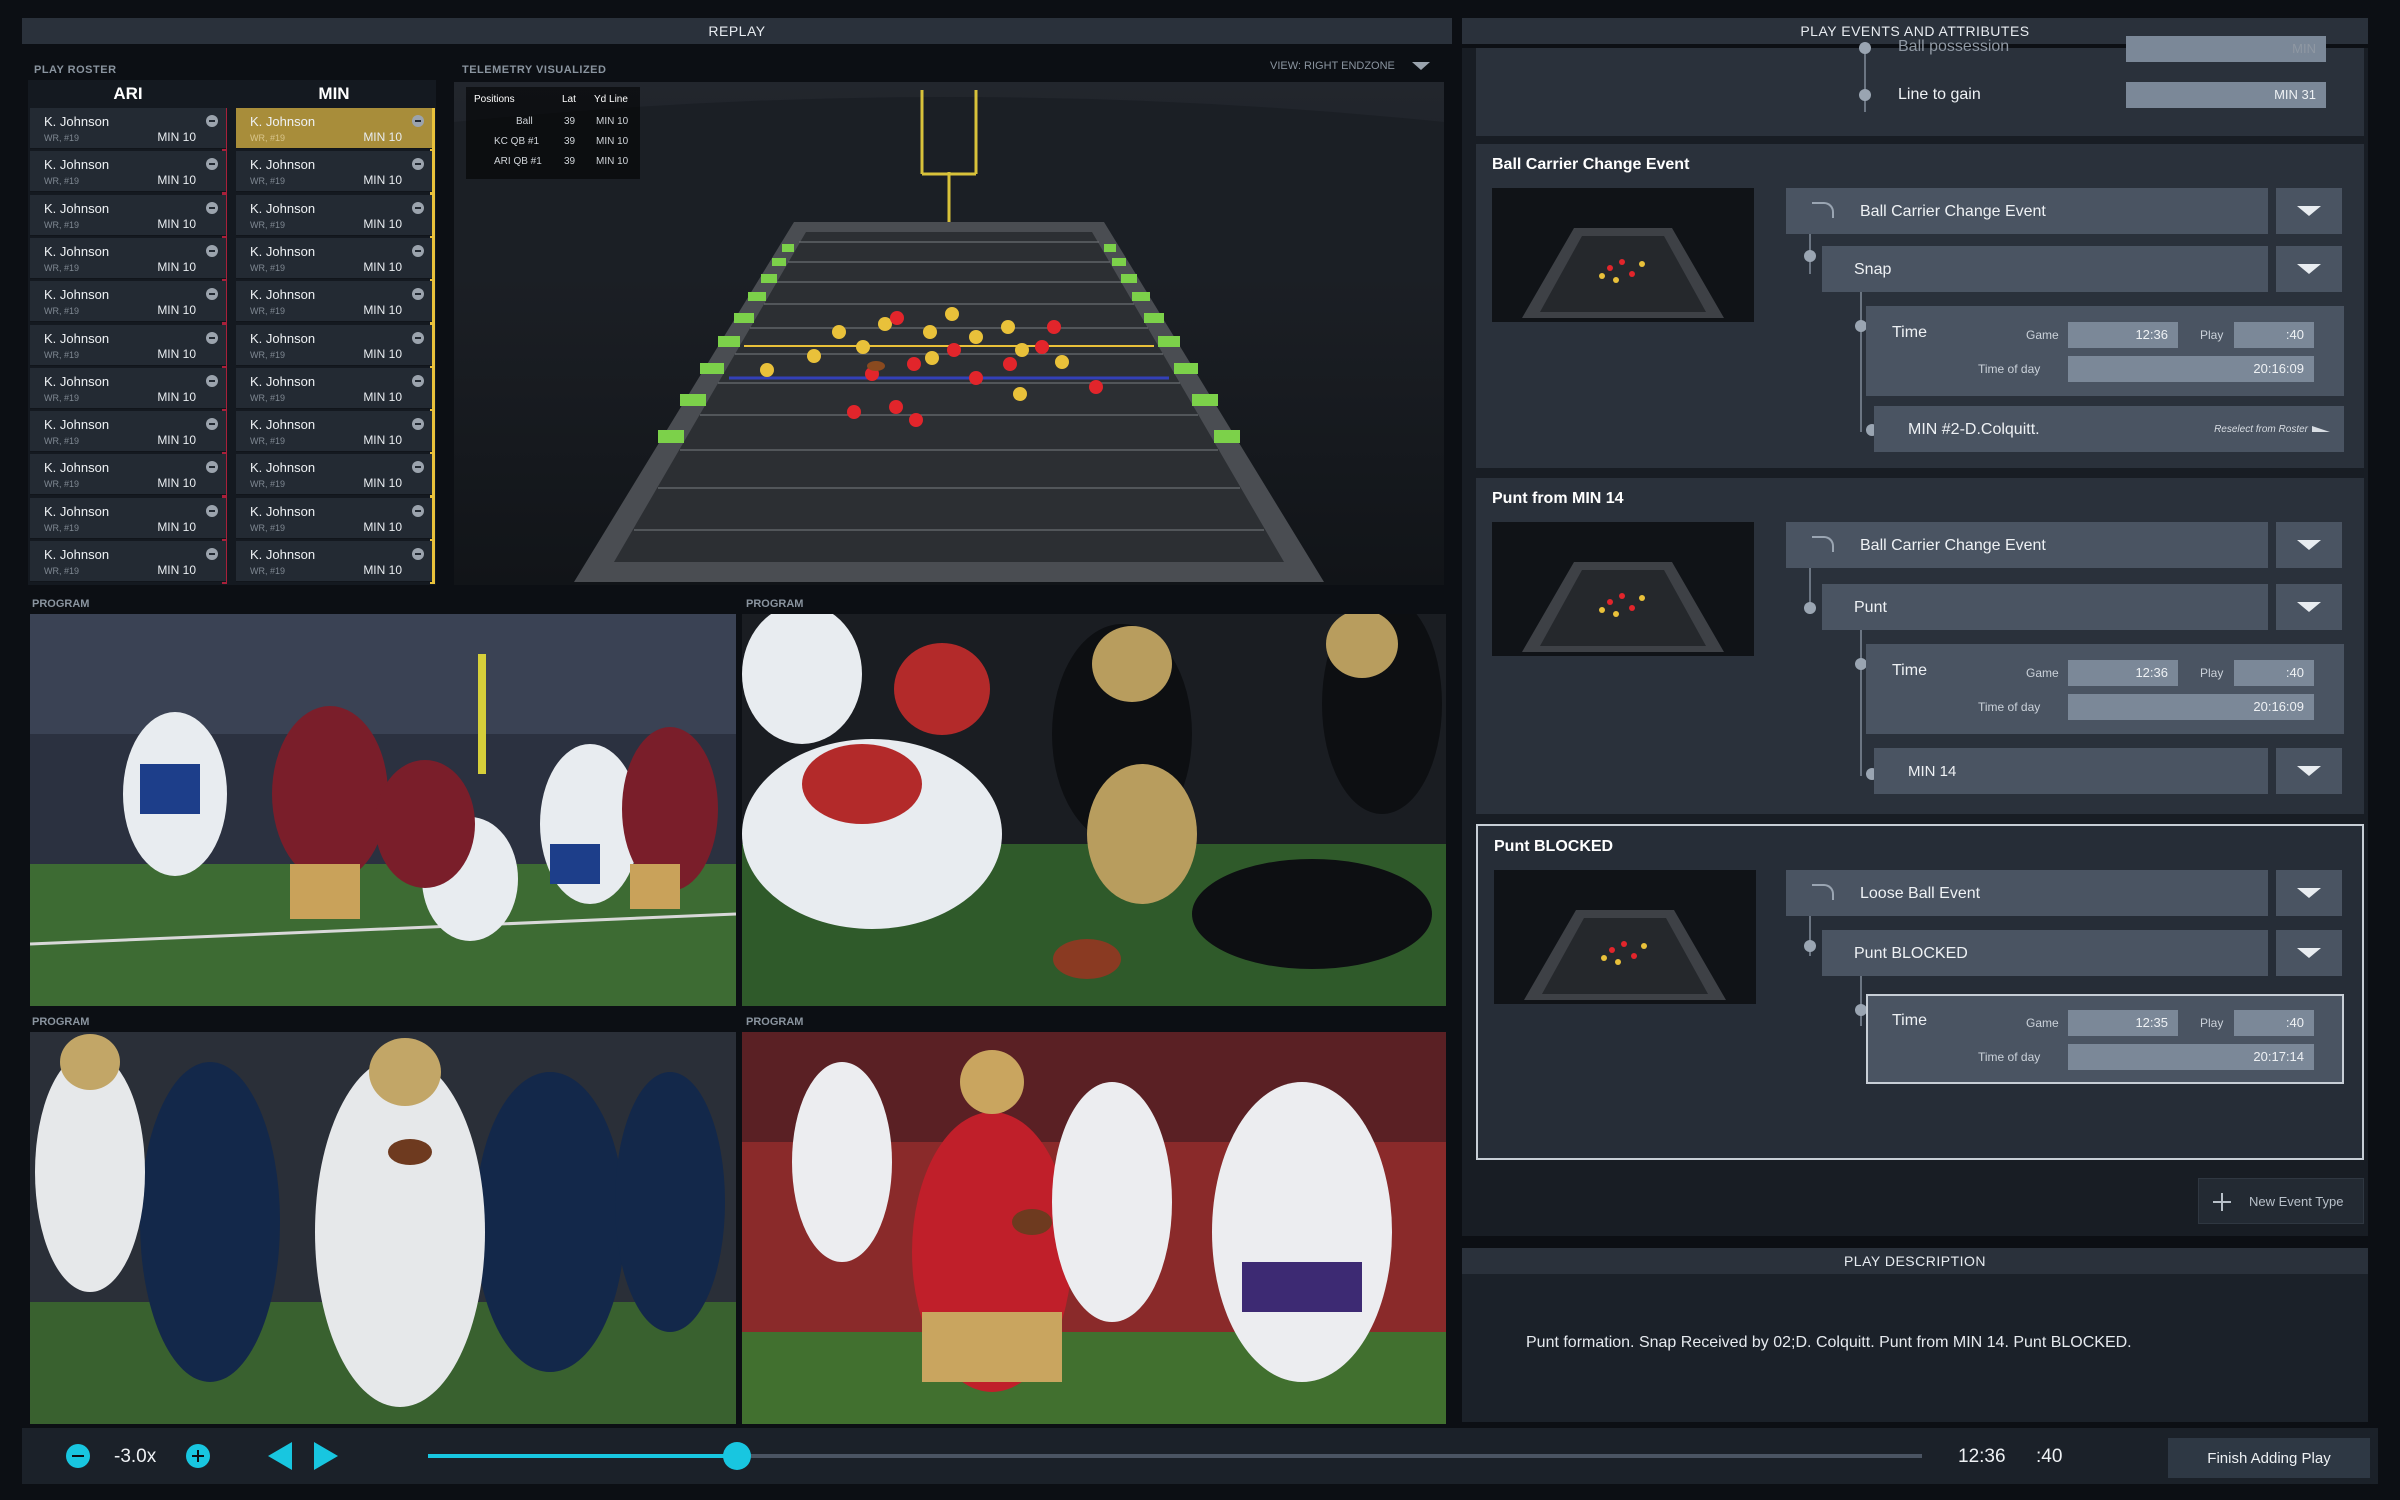 This screenshot has height=1500, width=2400. Describe the element at coordinates (2309, 771) in the screenshot. I see `yard-line-dropdown-button` at that location.